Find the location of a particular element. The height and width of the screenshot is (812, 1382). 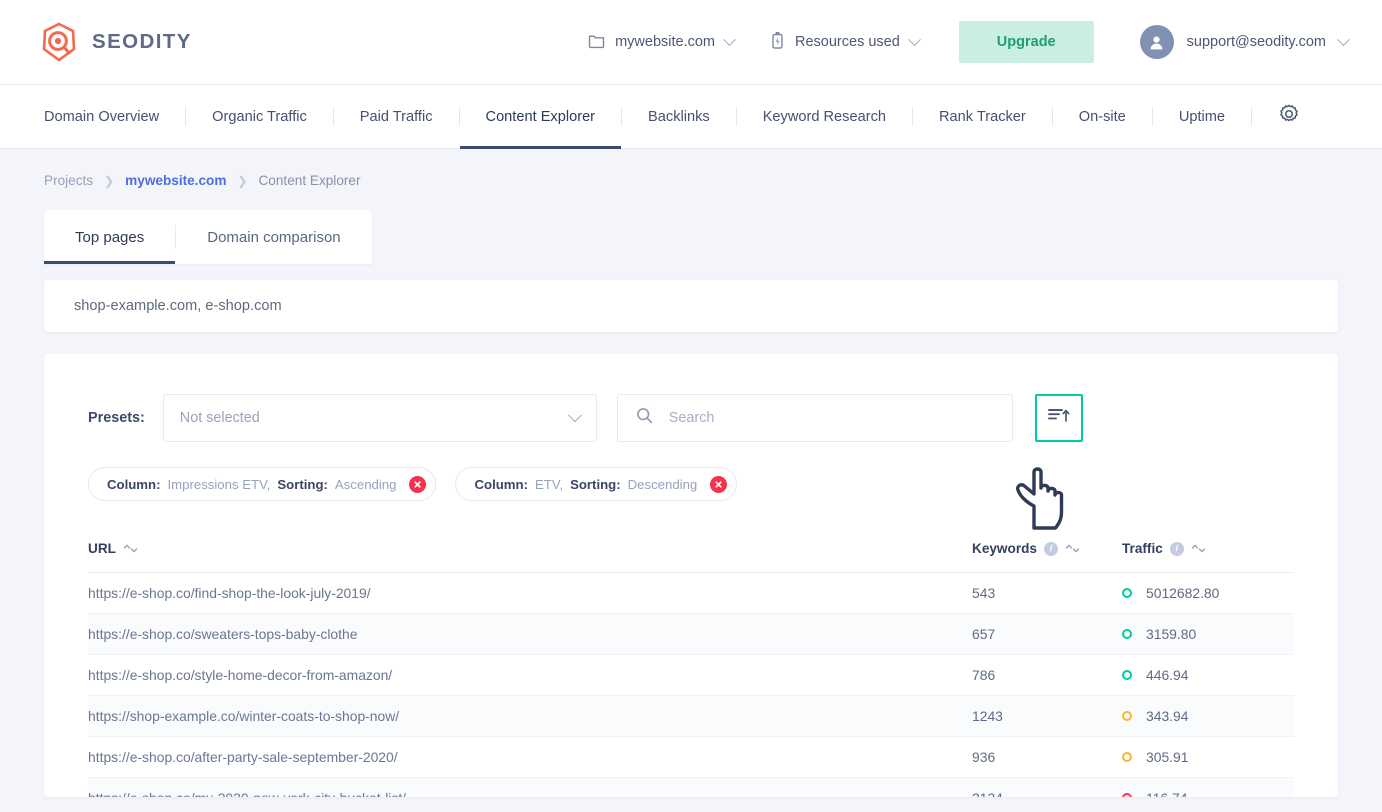

folder-icon is located at coordinates (596, 42).